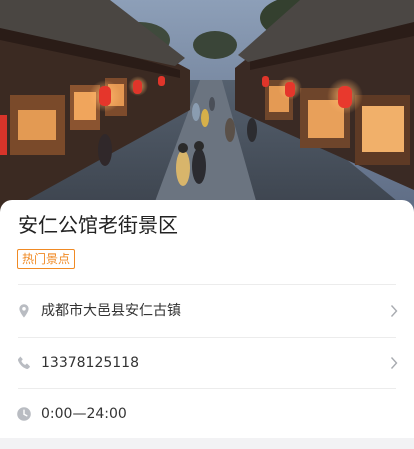  Describe the element at coordinates (90, 363) in the screenshot. I see `phone-number: 13378125118` at that location.